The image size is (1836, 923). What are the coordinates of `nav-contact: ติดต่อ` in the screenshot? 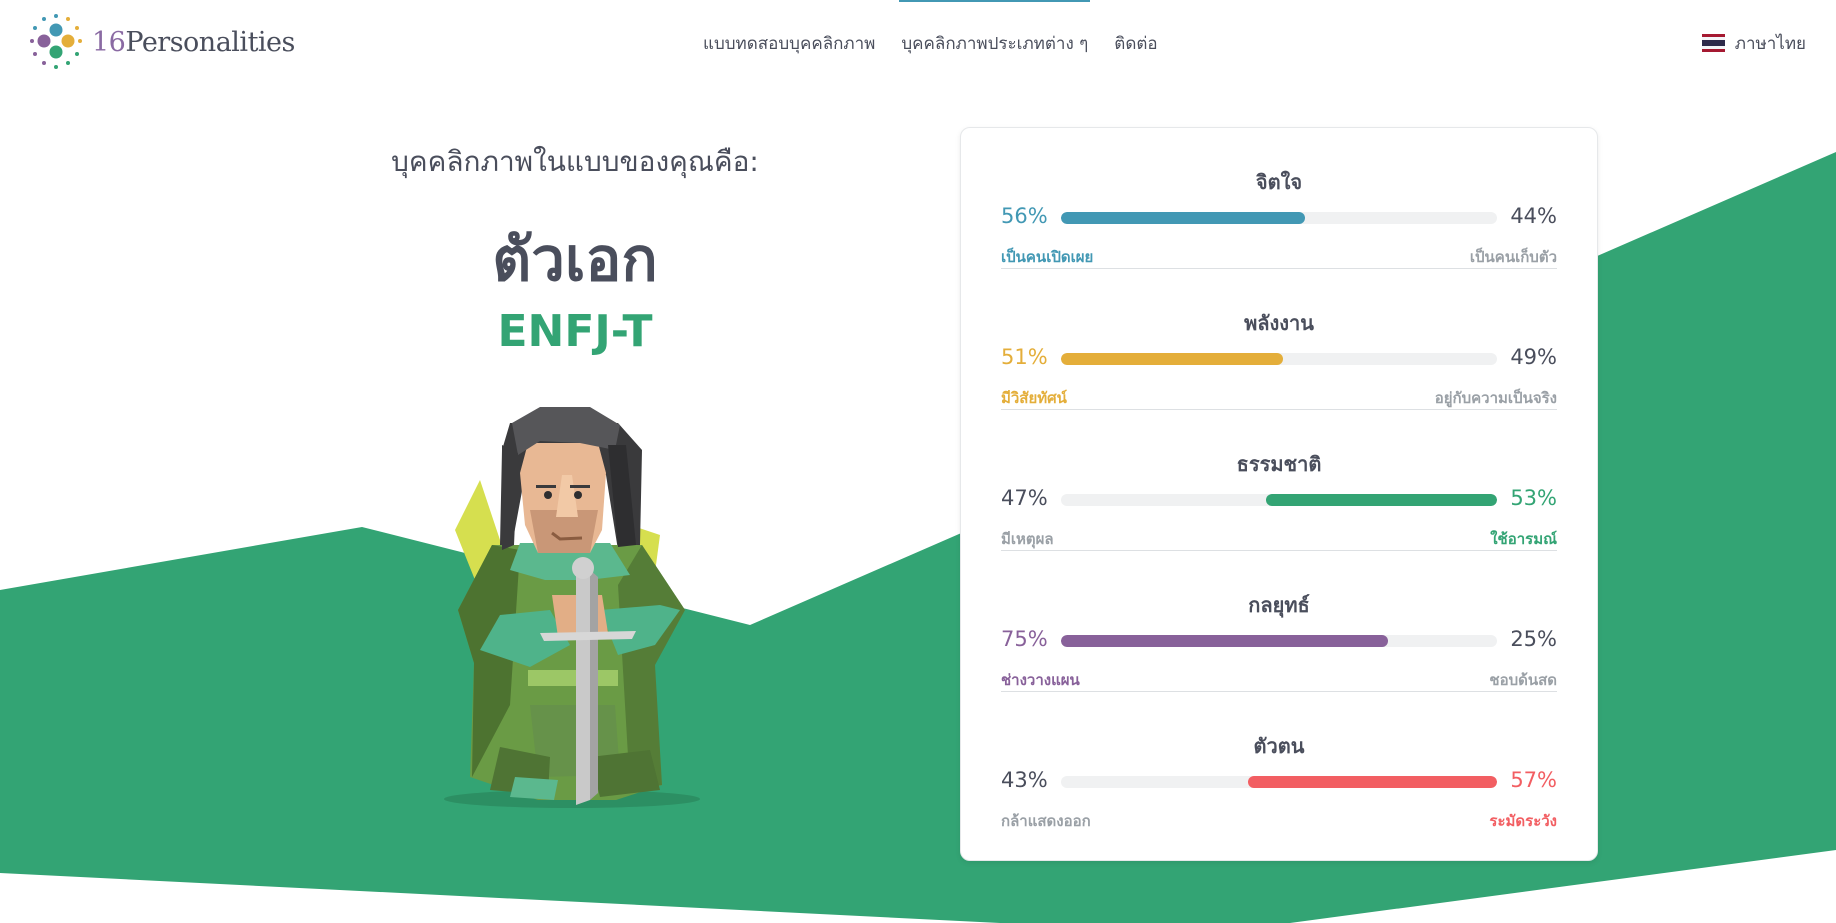 It's located at (1135, 43).